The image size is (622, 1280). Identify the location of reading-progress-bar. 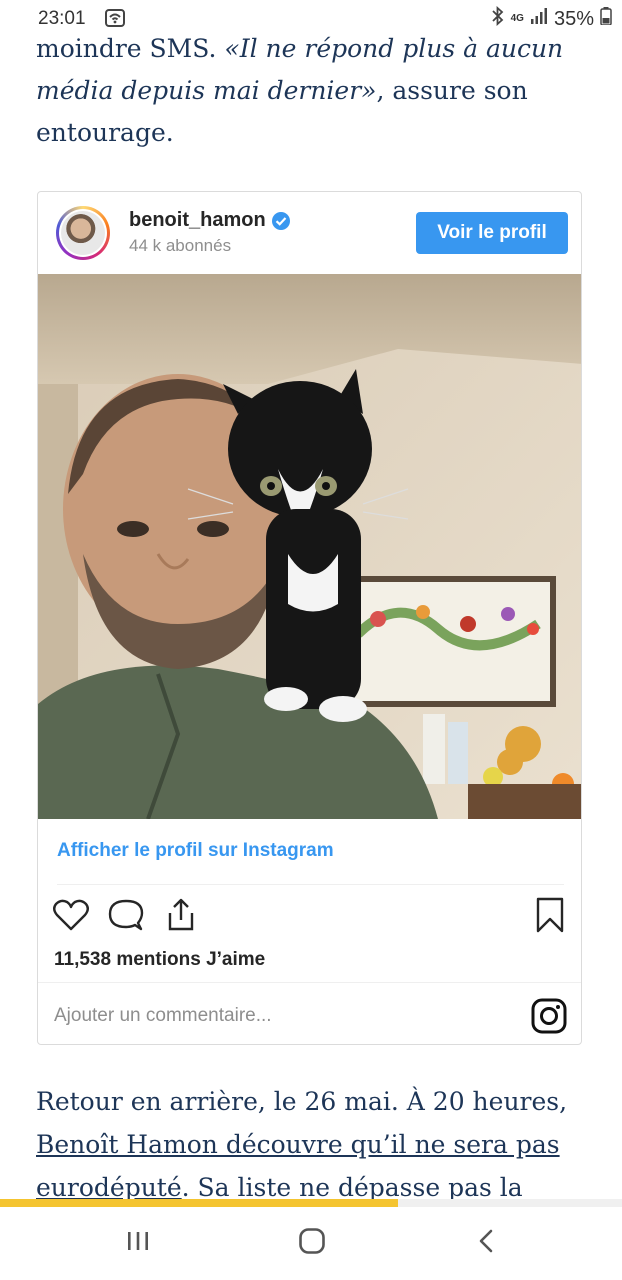
(311, 1203).